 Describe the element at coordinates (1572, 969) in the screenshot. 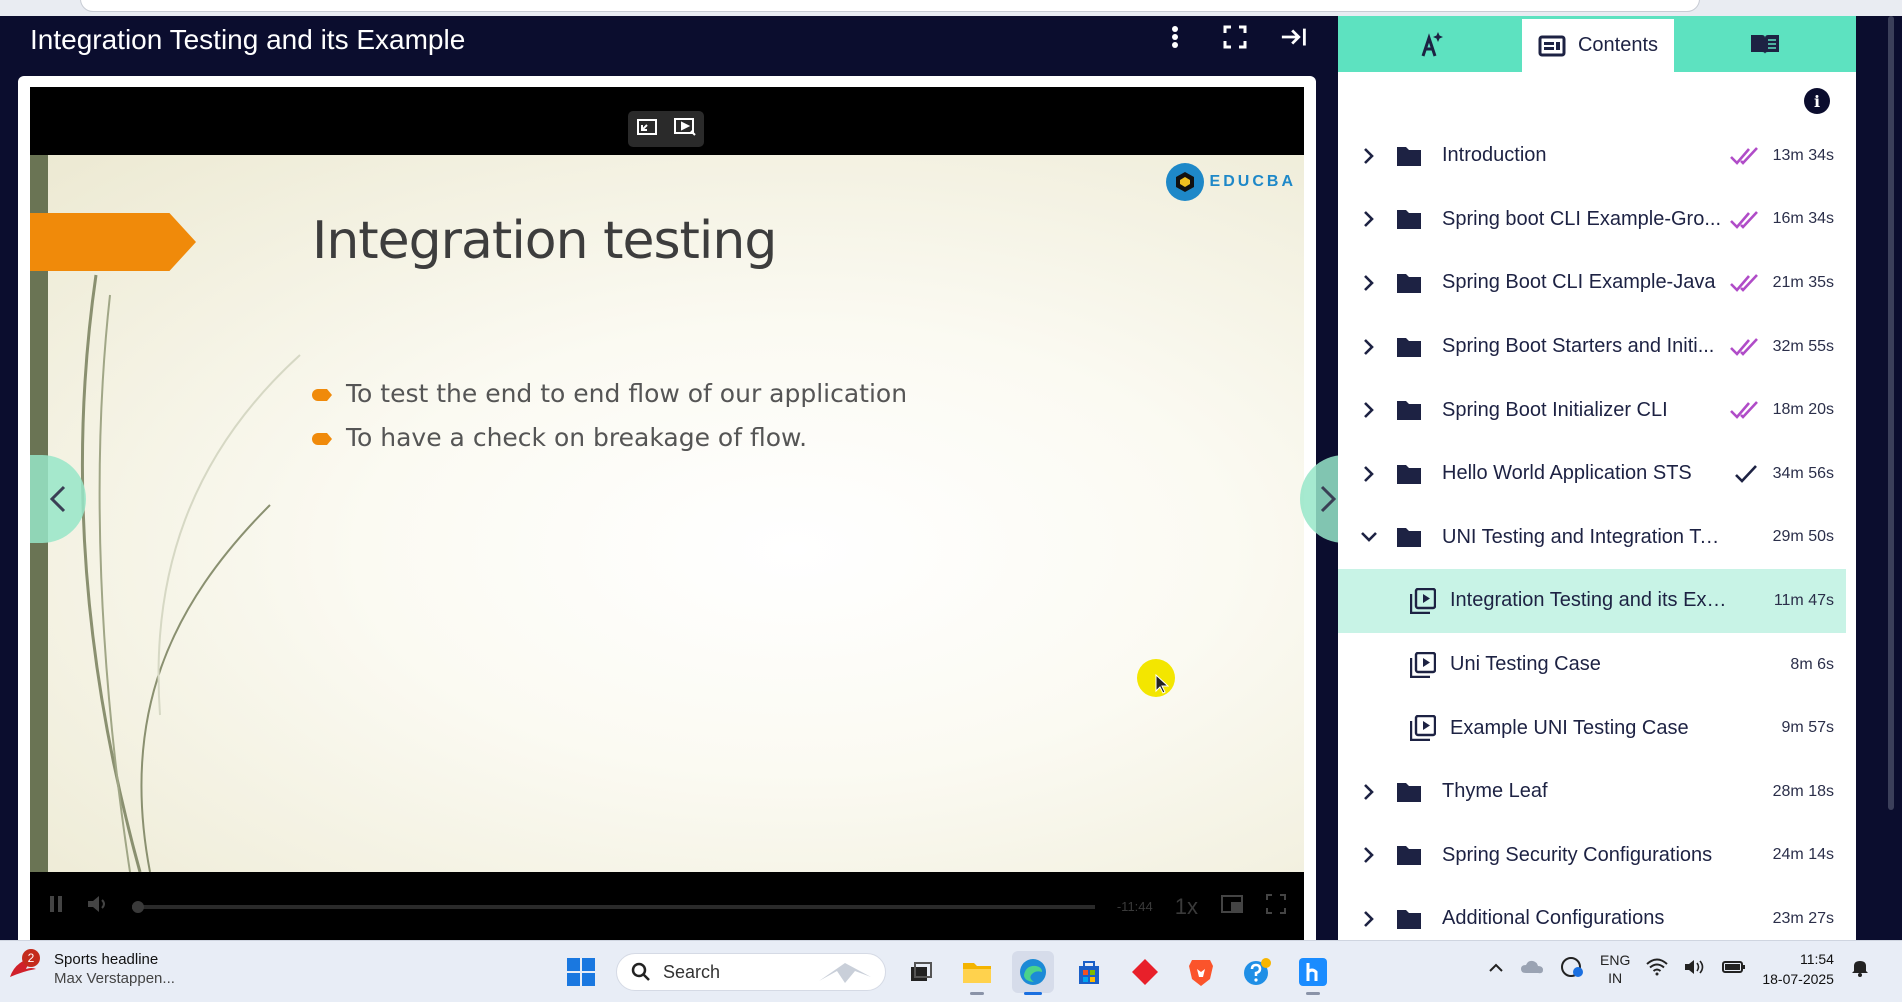

I see `network-status-icon` at that location.